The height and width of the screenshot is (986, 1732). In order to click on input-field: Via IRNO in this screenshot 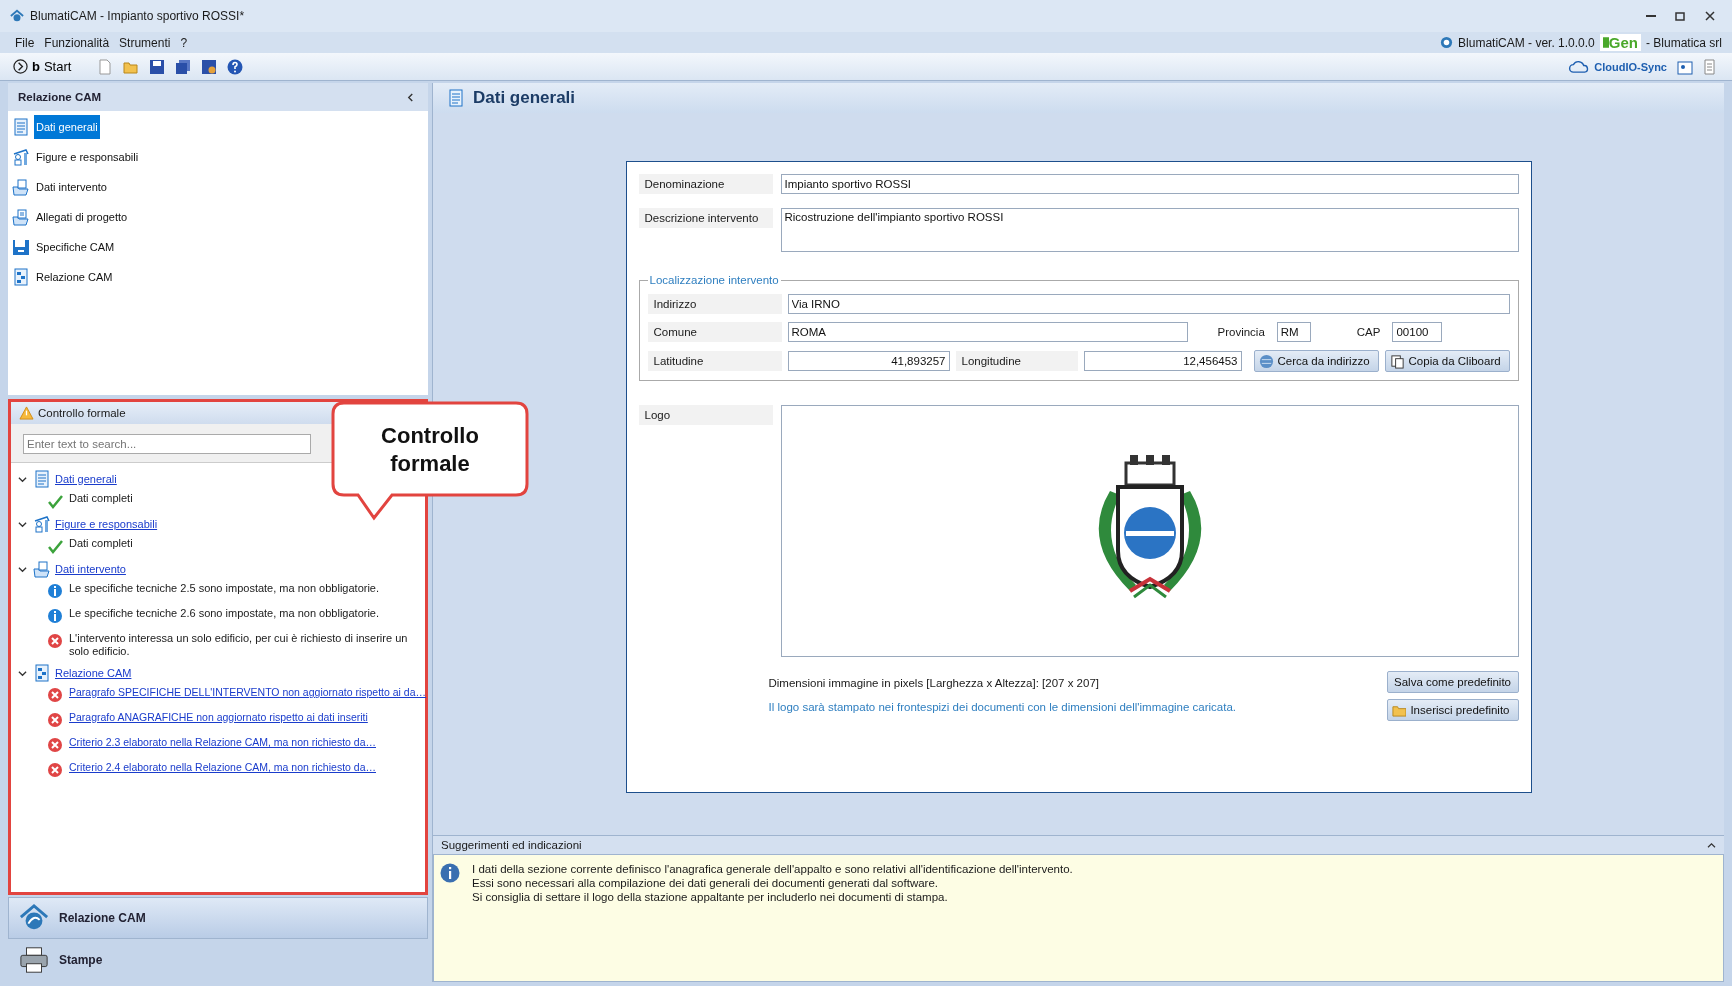, I will do `click(1148, 304)`.